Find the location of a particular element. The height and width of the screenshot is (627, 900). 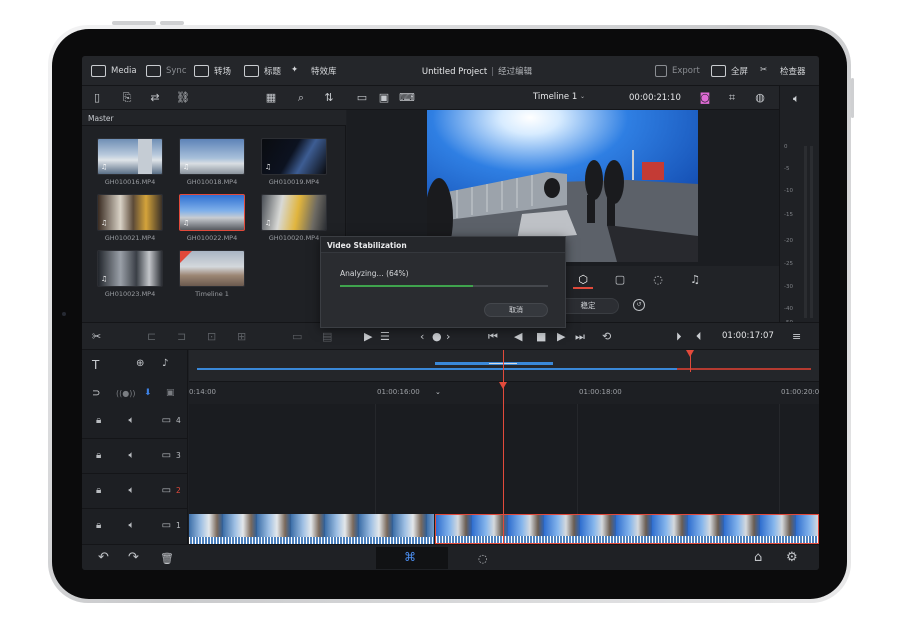

flag-icon: ▣ is located at coordinates (170, 393).